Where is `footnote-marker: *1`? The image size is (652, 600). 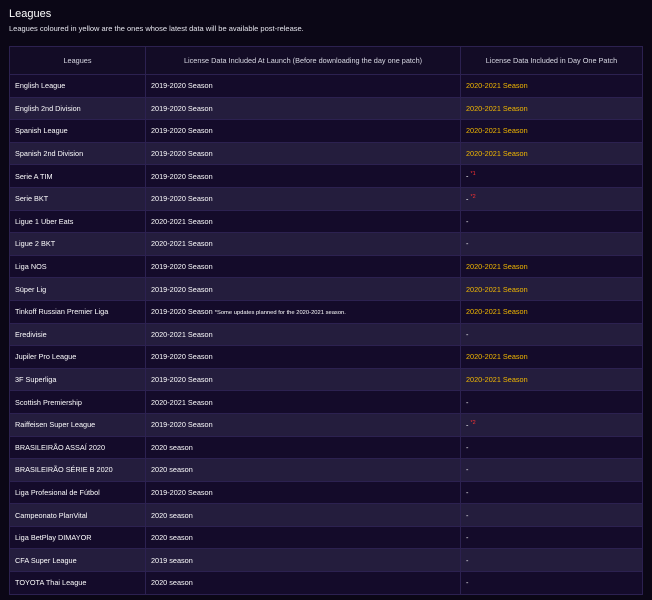 footnote-marker: *1 is located at coordinates (473, 174).